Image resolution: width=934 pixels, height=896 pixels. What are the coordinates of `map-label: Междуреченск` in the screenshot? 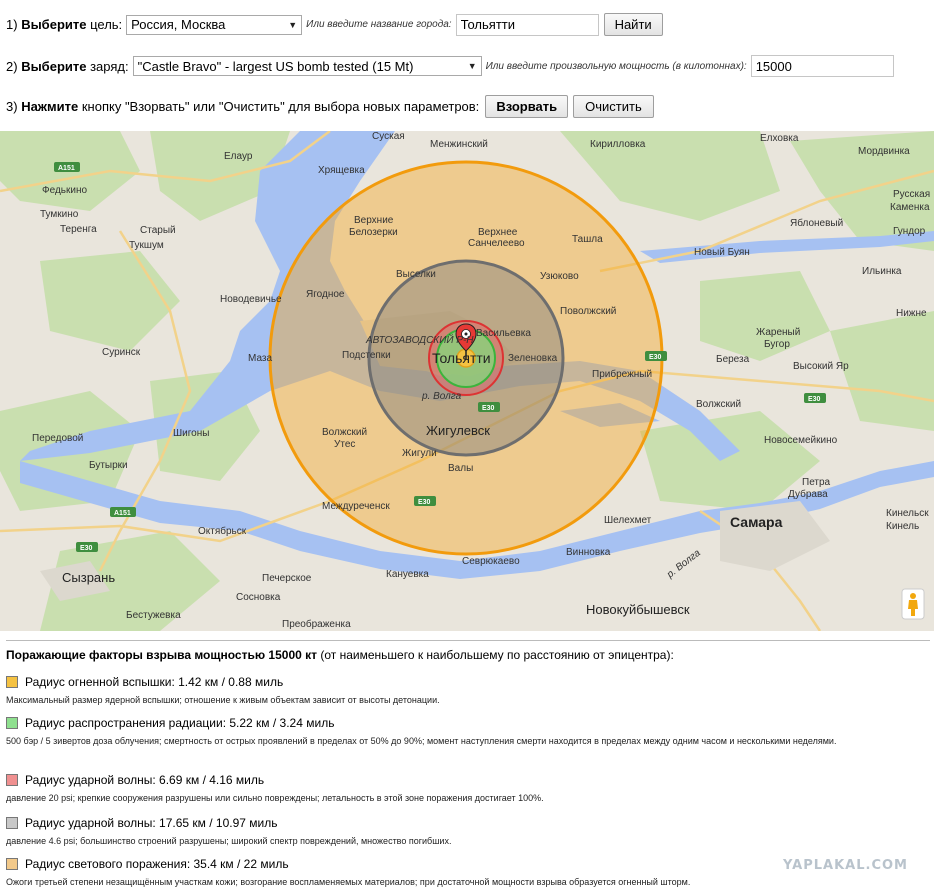 It's located at (356, 506).